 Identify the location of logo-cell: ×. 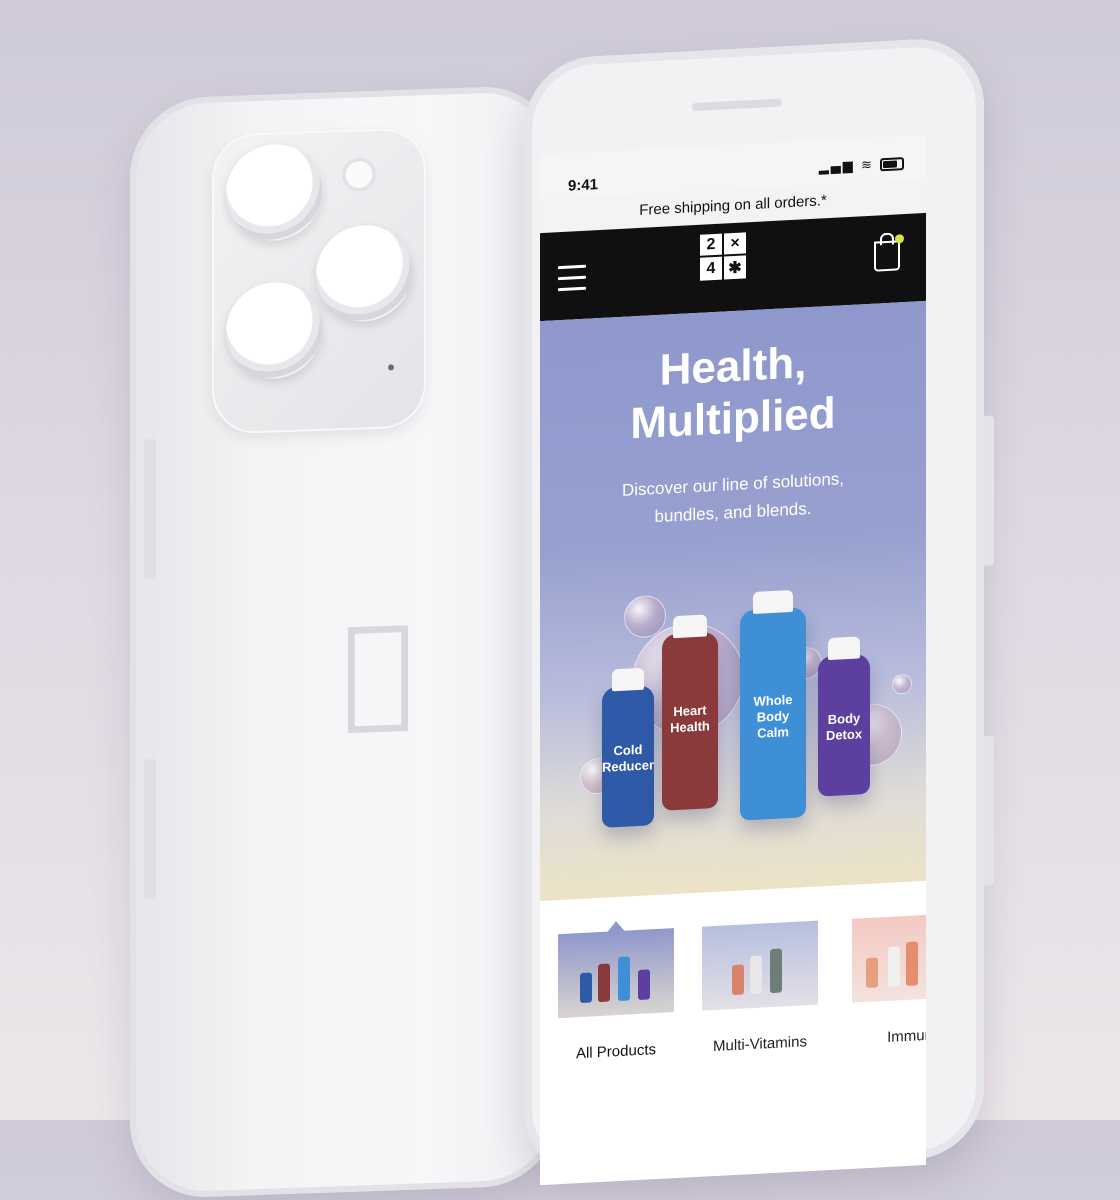
(735, 243).